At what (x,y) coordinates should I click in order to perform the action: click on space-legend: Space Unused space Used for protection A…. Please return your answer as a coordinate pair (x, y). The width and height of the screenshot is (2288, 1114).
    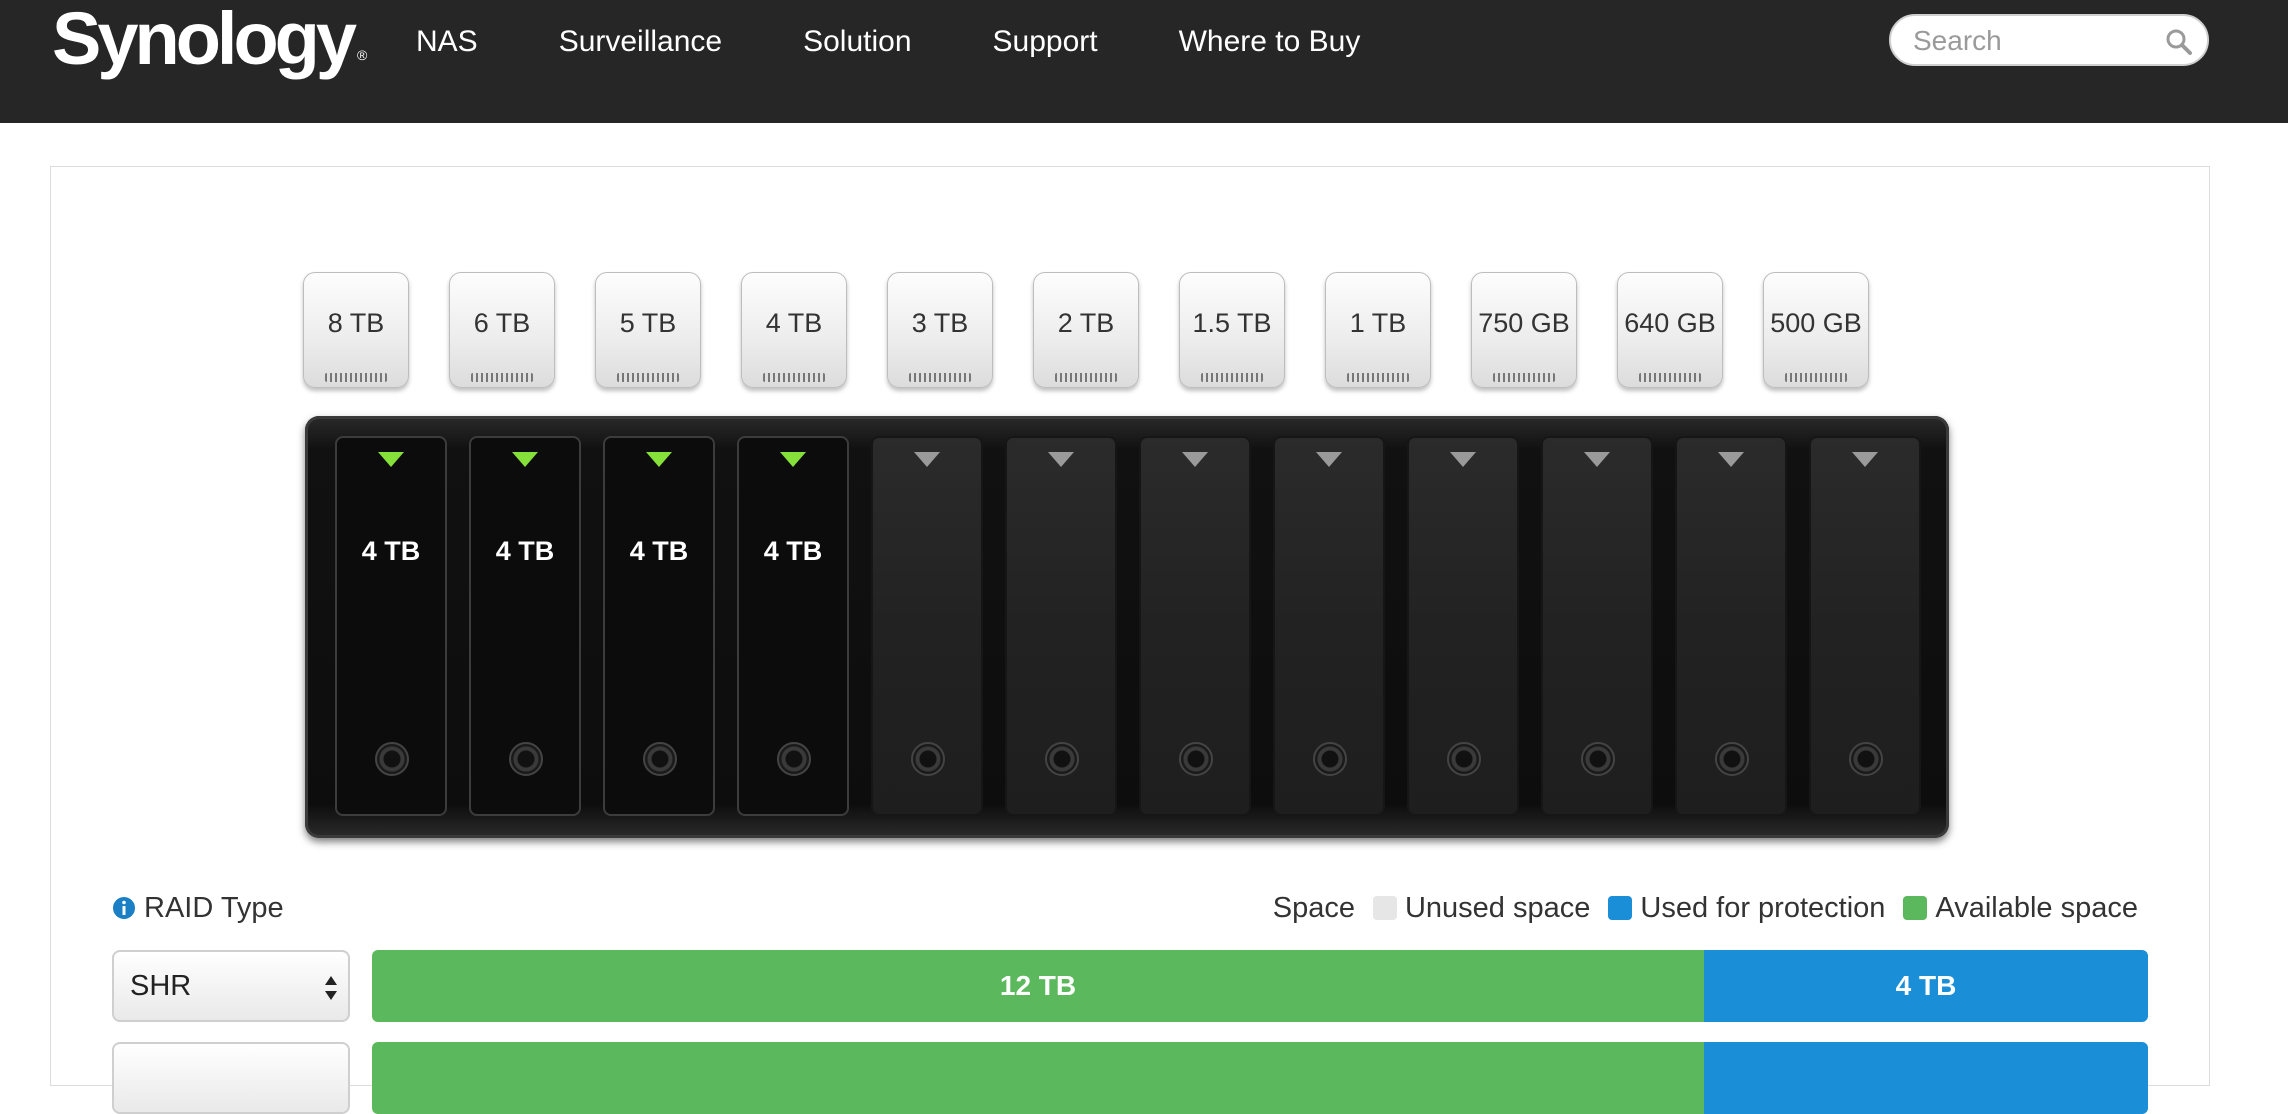
    Looking at the image, I should click on (1705, 908).